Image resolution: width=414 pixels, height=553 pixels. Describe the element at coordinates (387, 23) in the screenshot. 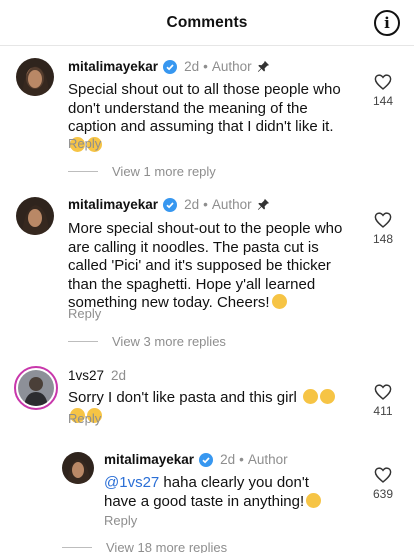

I see `info-icon: i` at that location.